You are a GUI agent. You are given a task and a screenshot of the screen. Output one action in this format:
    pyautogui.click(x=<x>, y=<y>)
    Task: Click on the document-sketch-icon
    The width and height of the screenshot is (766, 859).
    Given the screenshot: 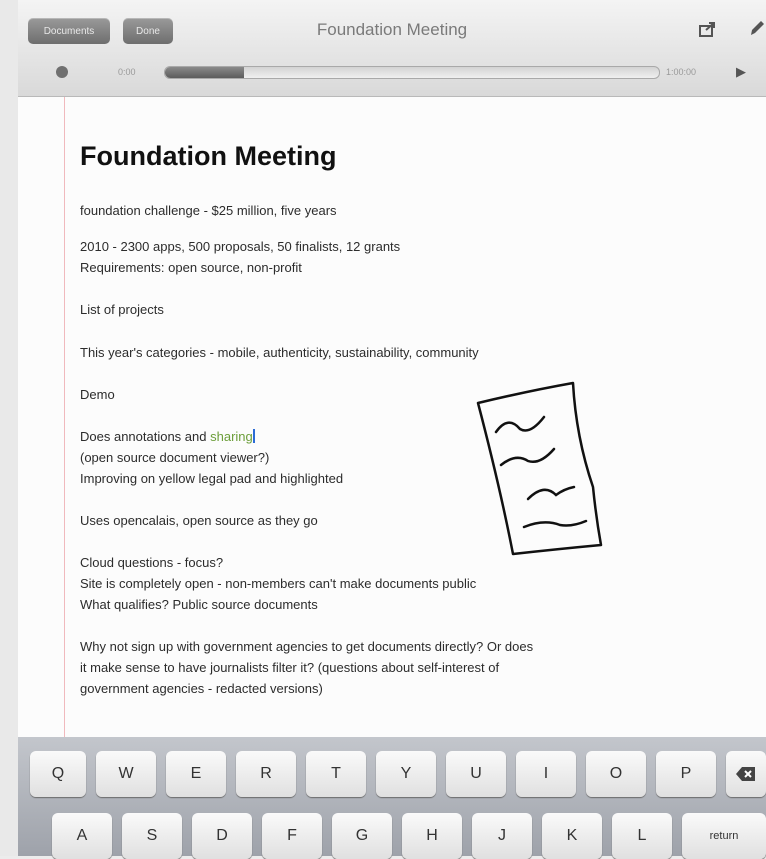 What is the action you would take?
    pyautogui.click(x=539, y=468)
    